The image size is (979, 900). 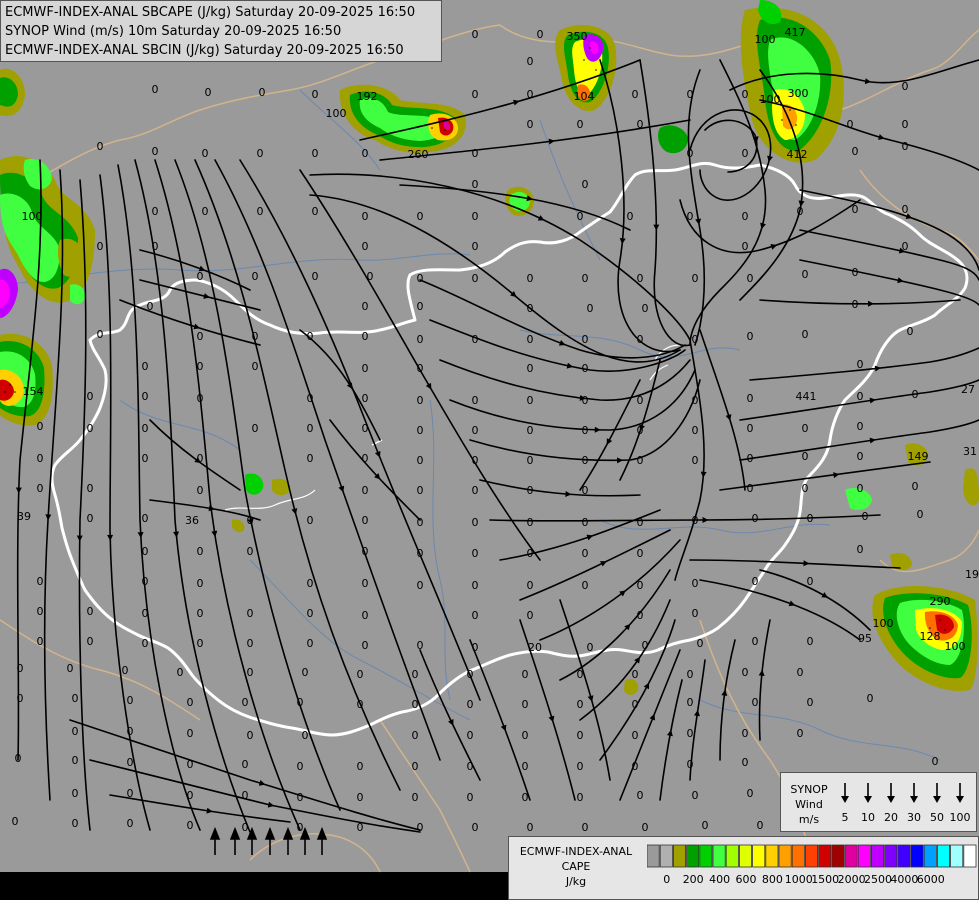 I want to click on cape-legend-label: 400, so click(x=719, y=879).